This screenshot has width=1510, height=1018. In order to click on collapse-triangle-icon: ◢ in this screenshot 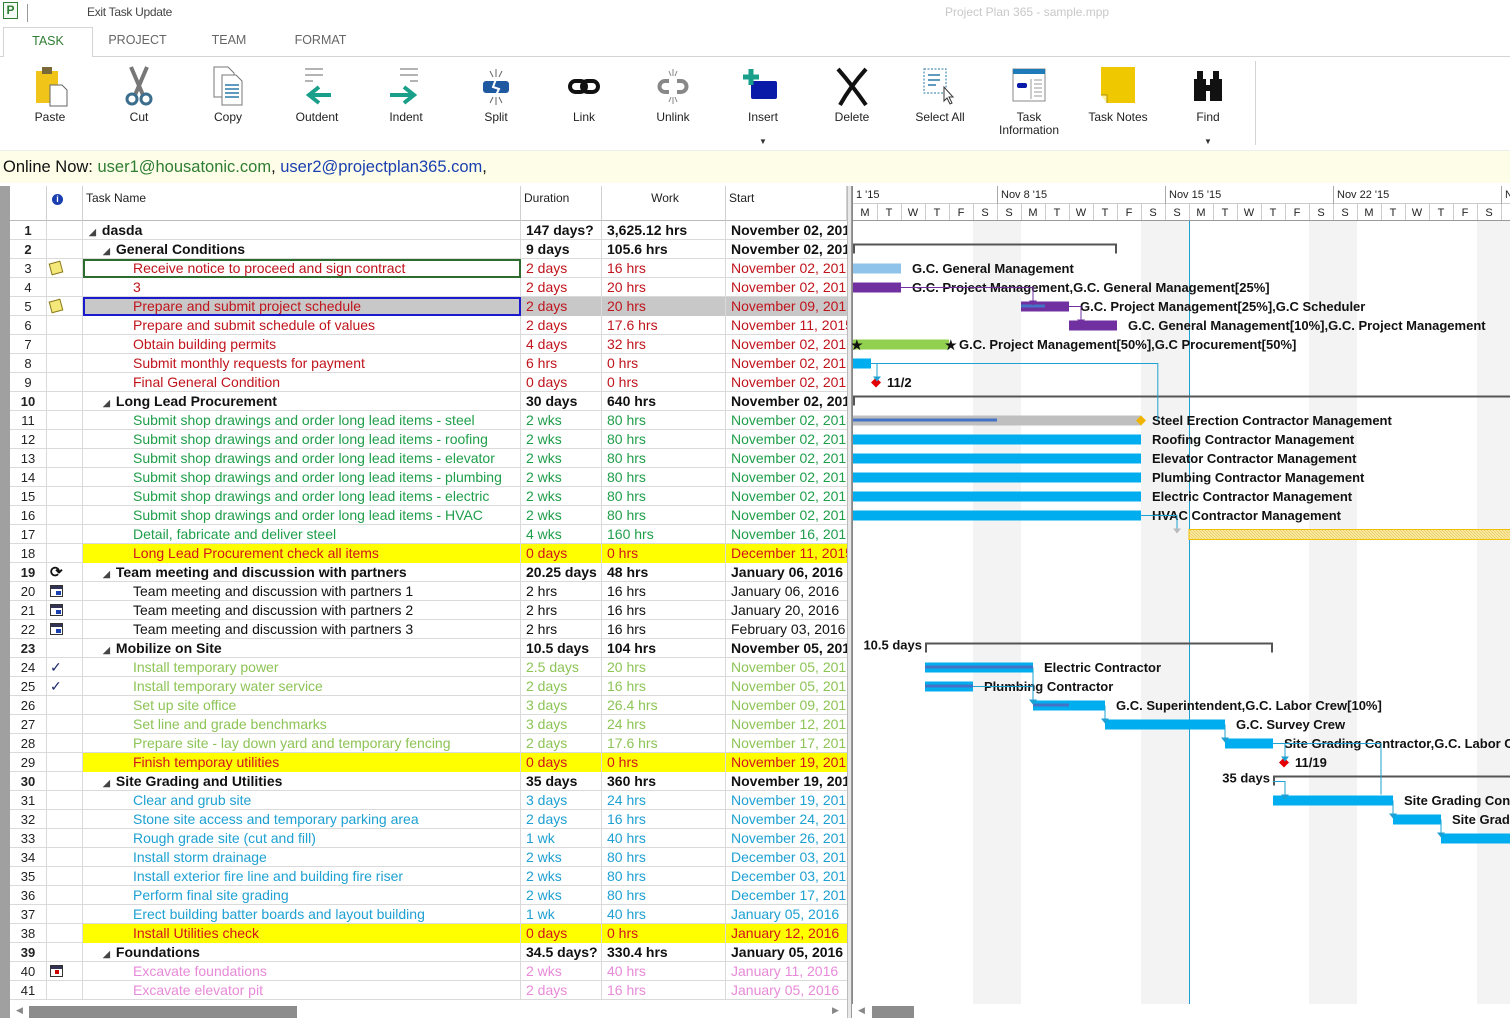, I will do `click(92, 232)`.